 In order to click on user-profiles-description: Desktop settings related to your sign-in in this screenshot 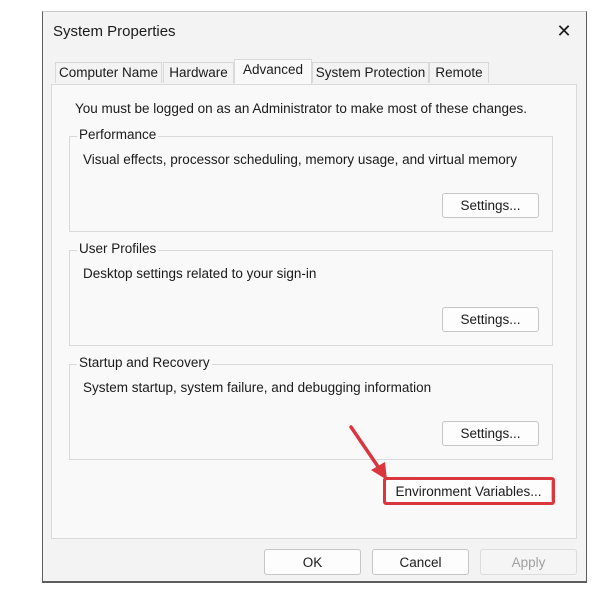, I will do `click(200, 273)`.